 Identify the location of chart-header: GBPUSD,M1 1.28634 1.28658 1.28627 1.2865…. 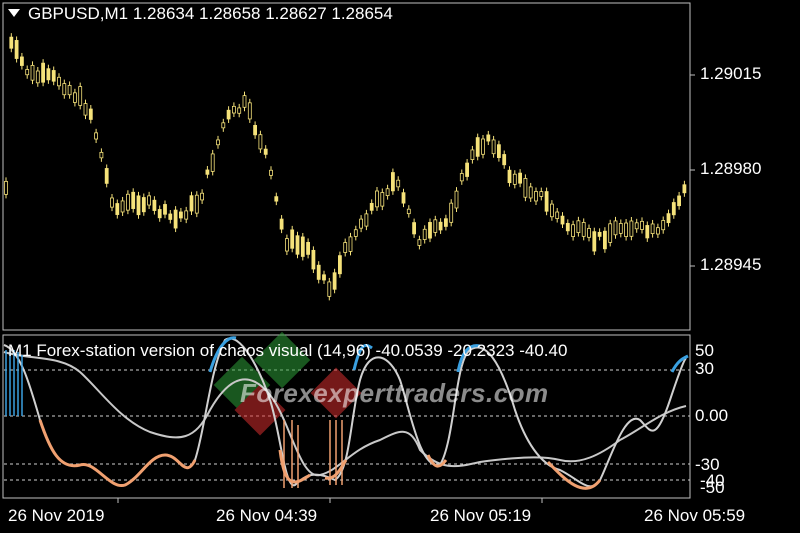
(200, 14).